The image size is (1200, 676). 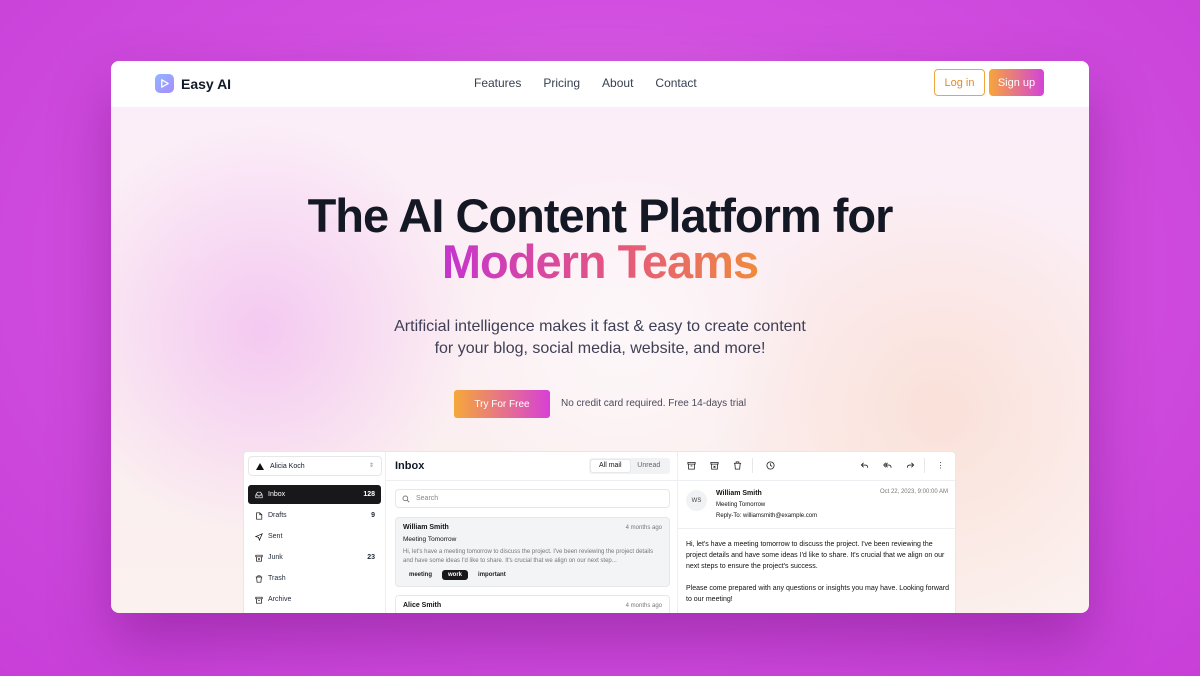 I want to click on clock-icon, so click(x=770, y=465).